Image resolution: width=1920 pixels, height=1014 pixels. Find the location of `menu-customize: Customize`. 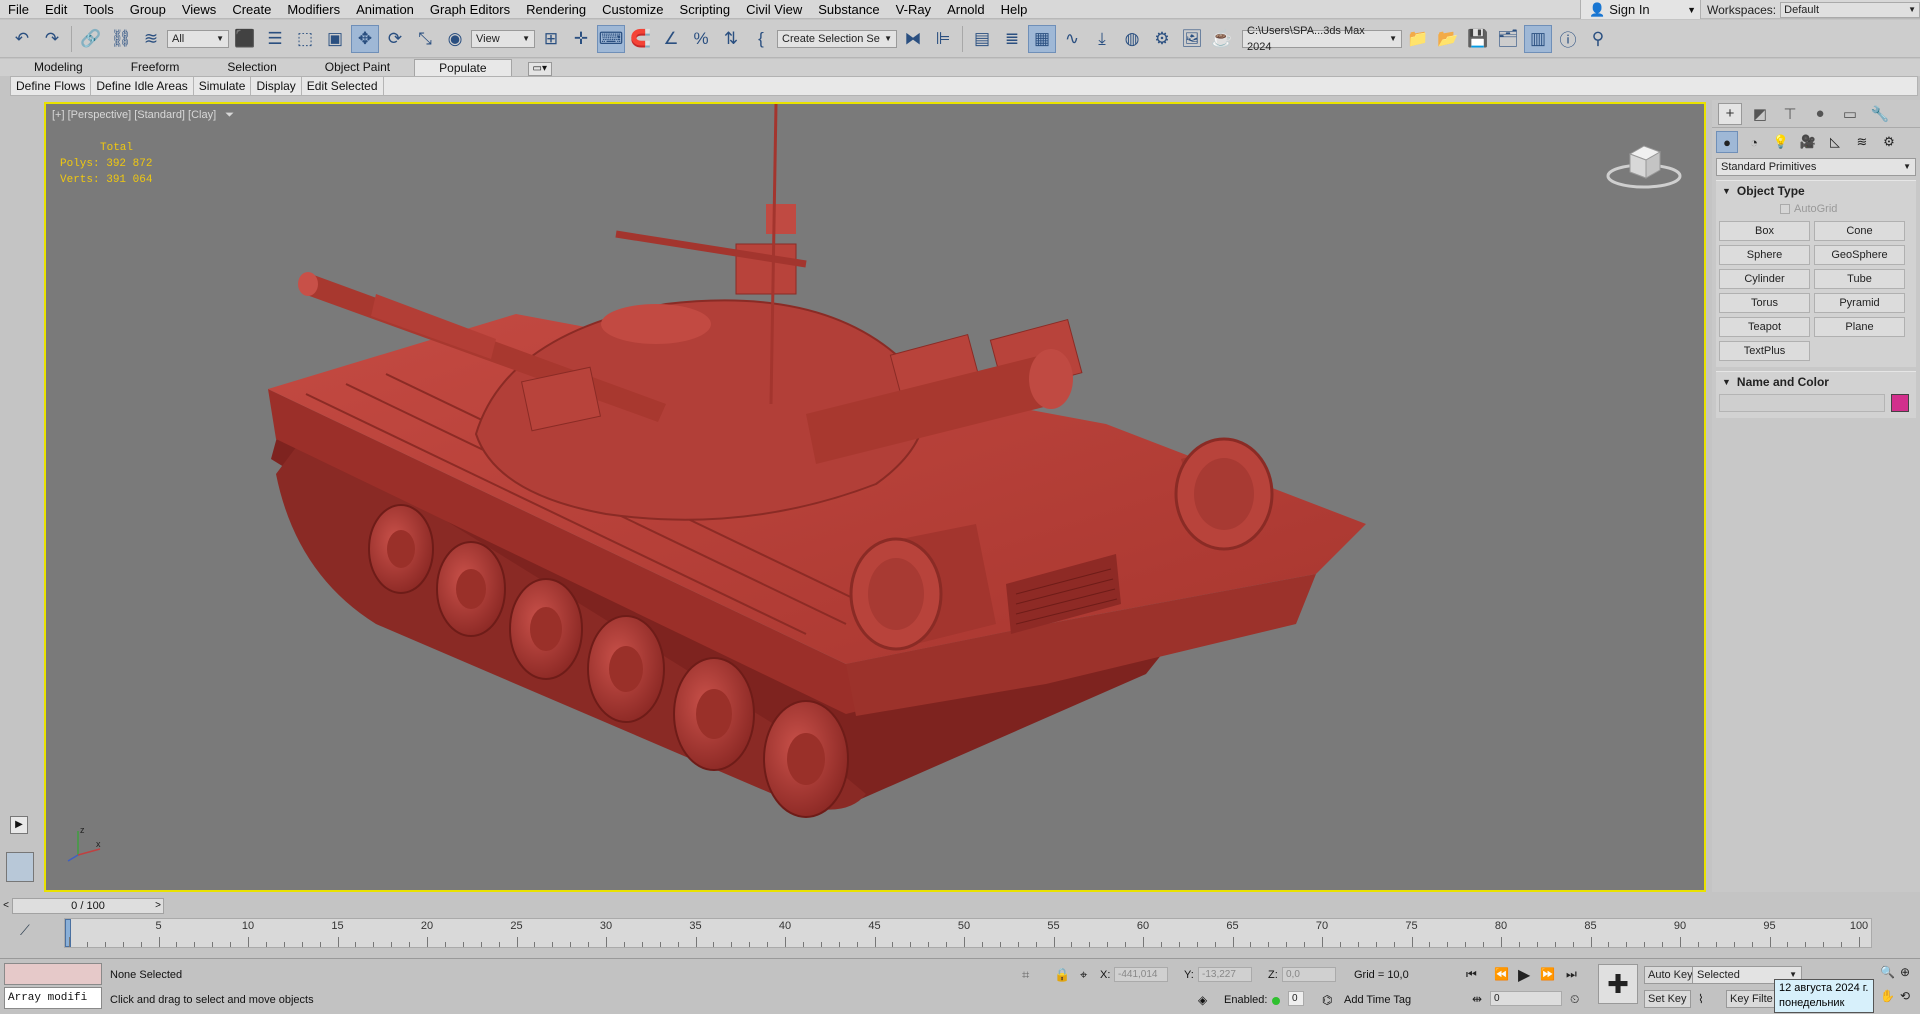

menu-customize: Customize is located at coordinates (632, 9).